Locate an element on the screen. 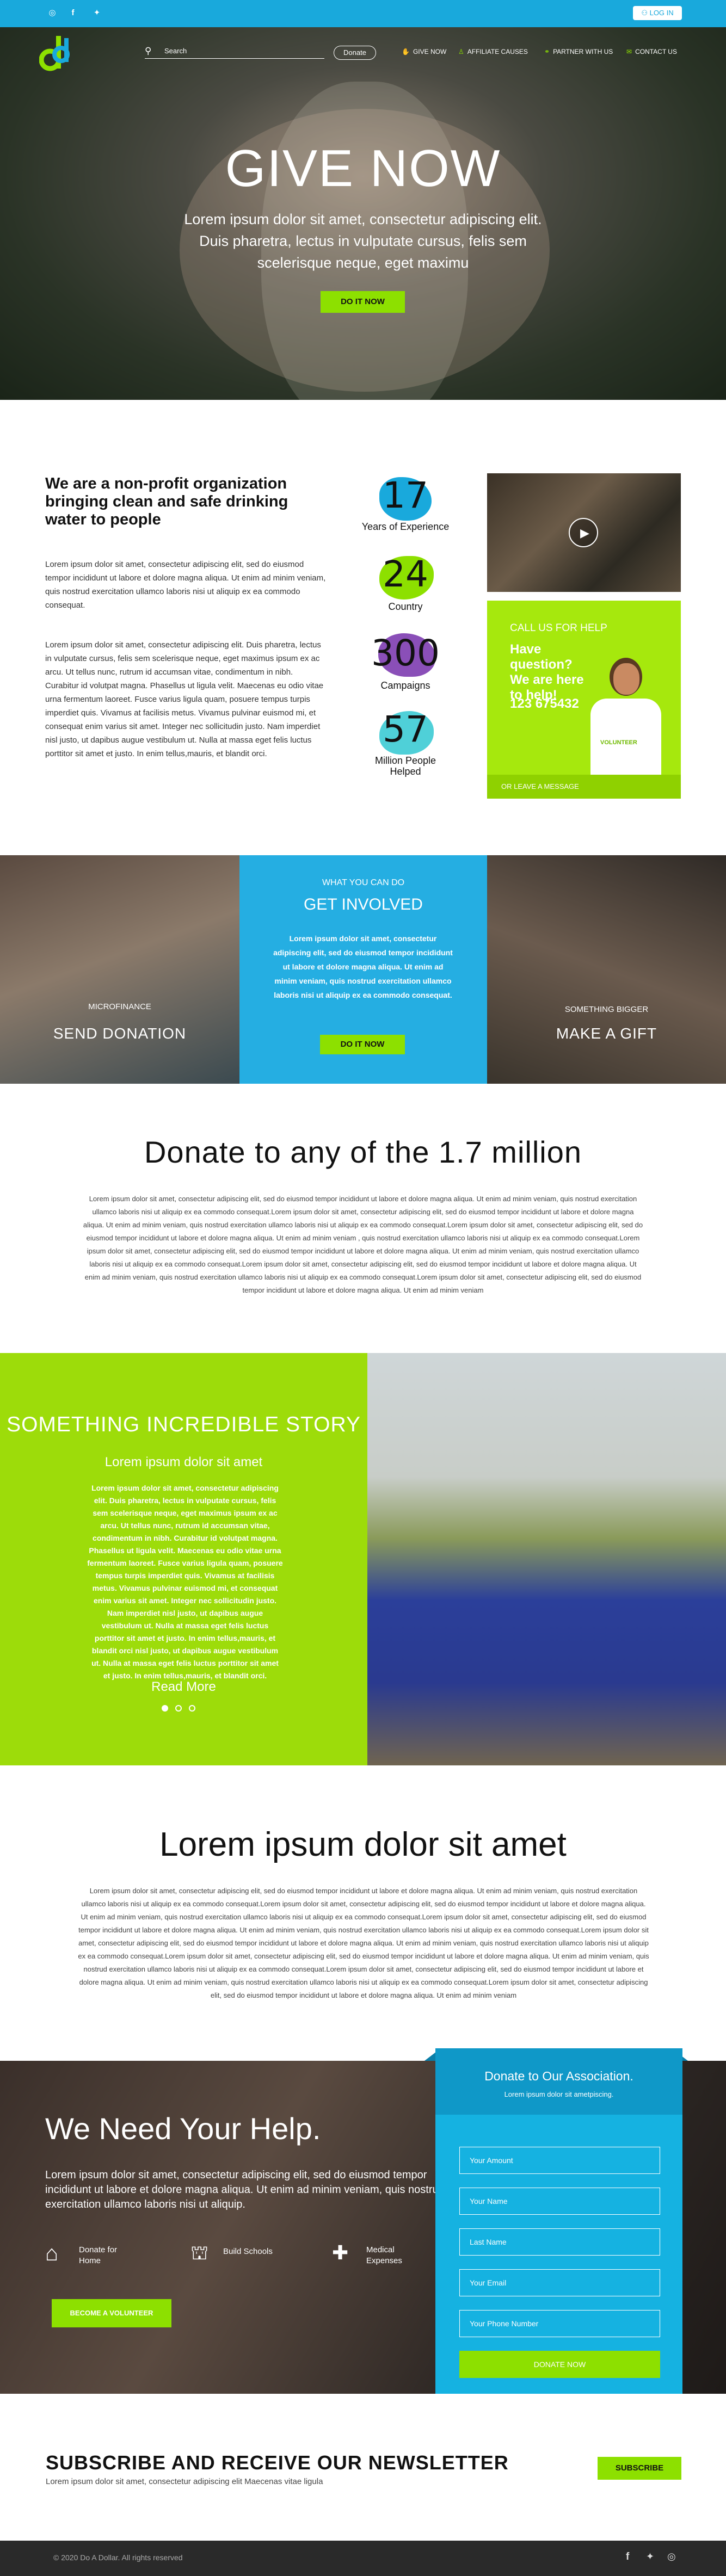  leave-message-button: OR LEAVE A MESSAGE is located at coordinates (584, 787).